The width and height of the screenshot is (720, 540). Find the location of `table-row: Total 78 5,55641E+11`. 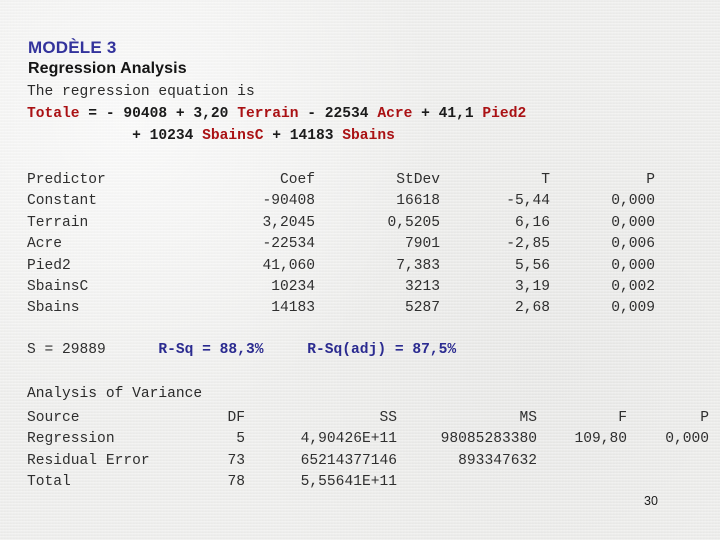

table-row: Total 78 5,55641E+11 is located at coordinates (368, 482).